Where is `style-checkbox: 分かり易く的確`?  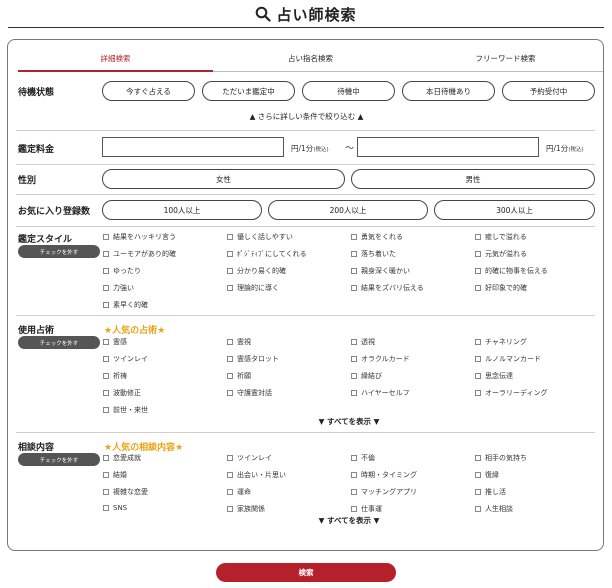 style-checkbox: 分かり易く的確 is located at coordinates (256, 271).